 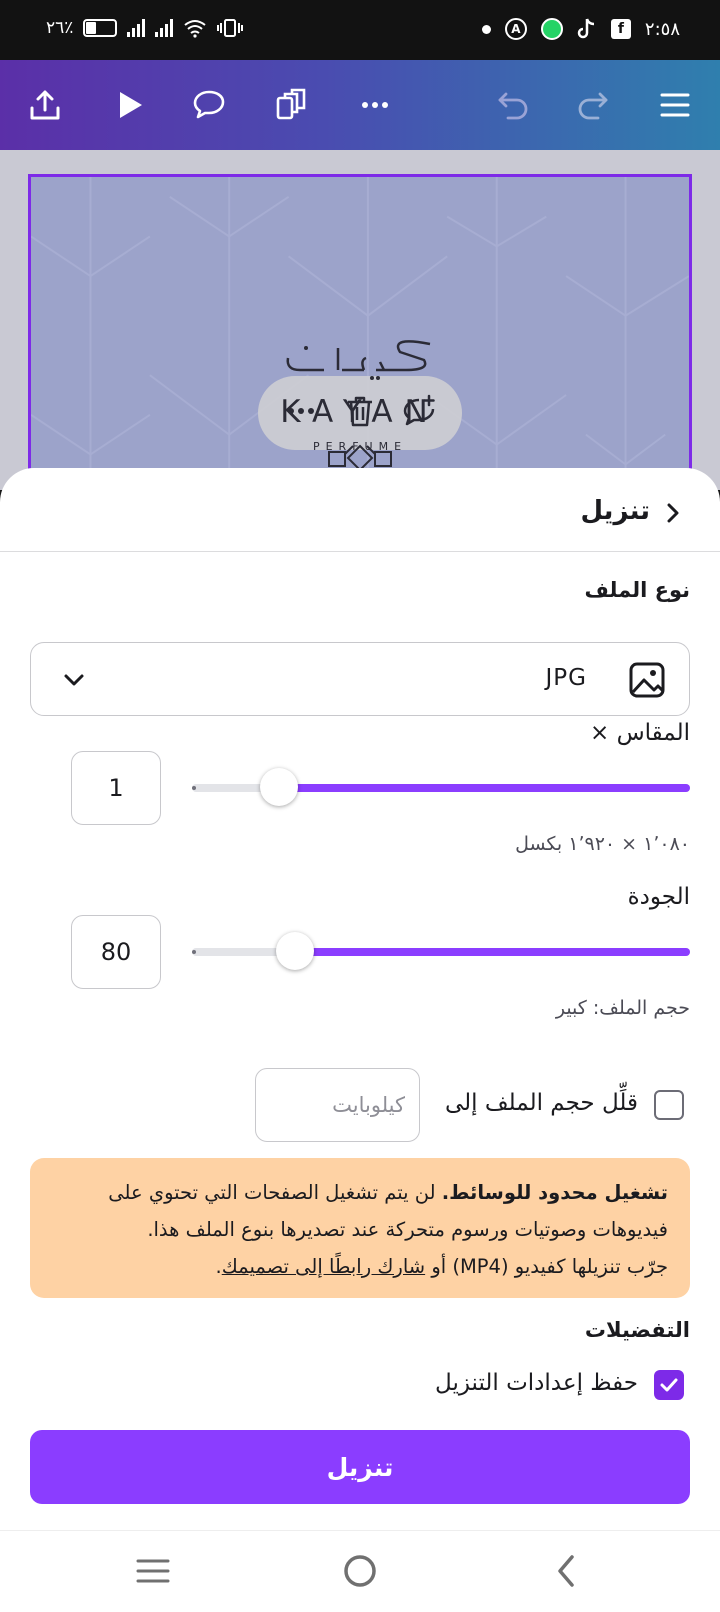 What do you see at coordinates (662, 29) in the screenshot?
I see `clock: ٢:٥٨` at bounding box center [662, 29].